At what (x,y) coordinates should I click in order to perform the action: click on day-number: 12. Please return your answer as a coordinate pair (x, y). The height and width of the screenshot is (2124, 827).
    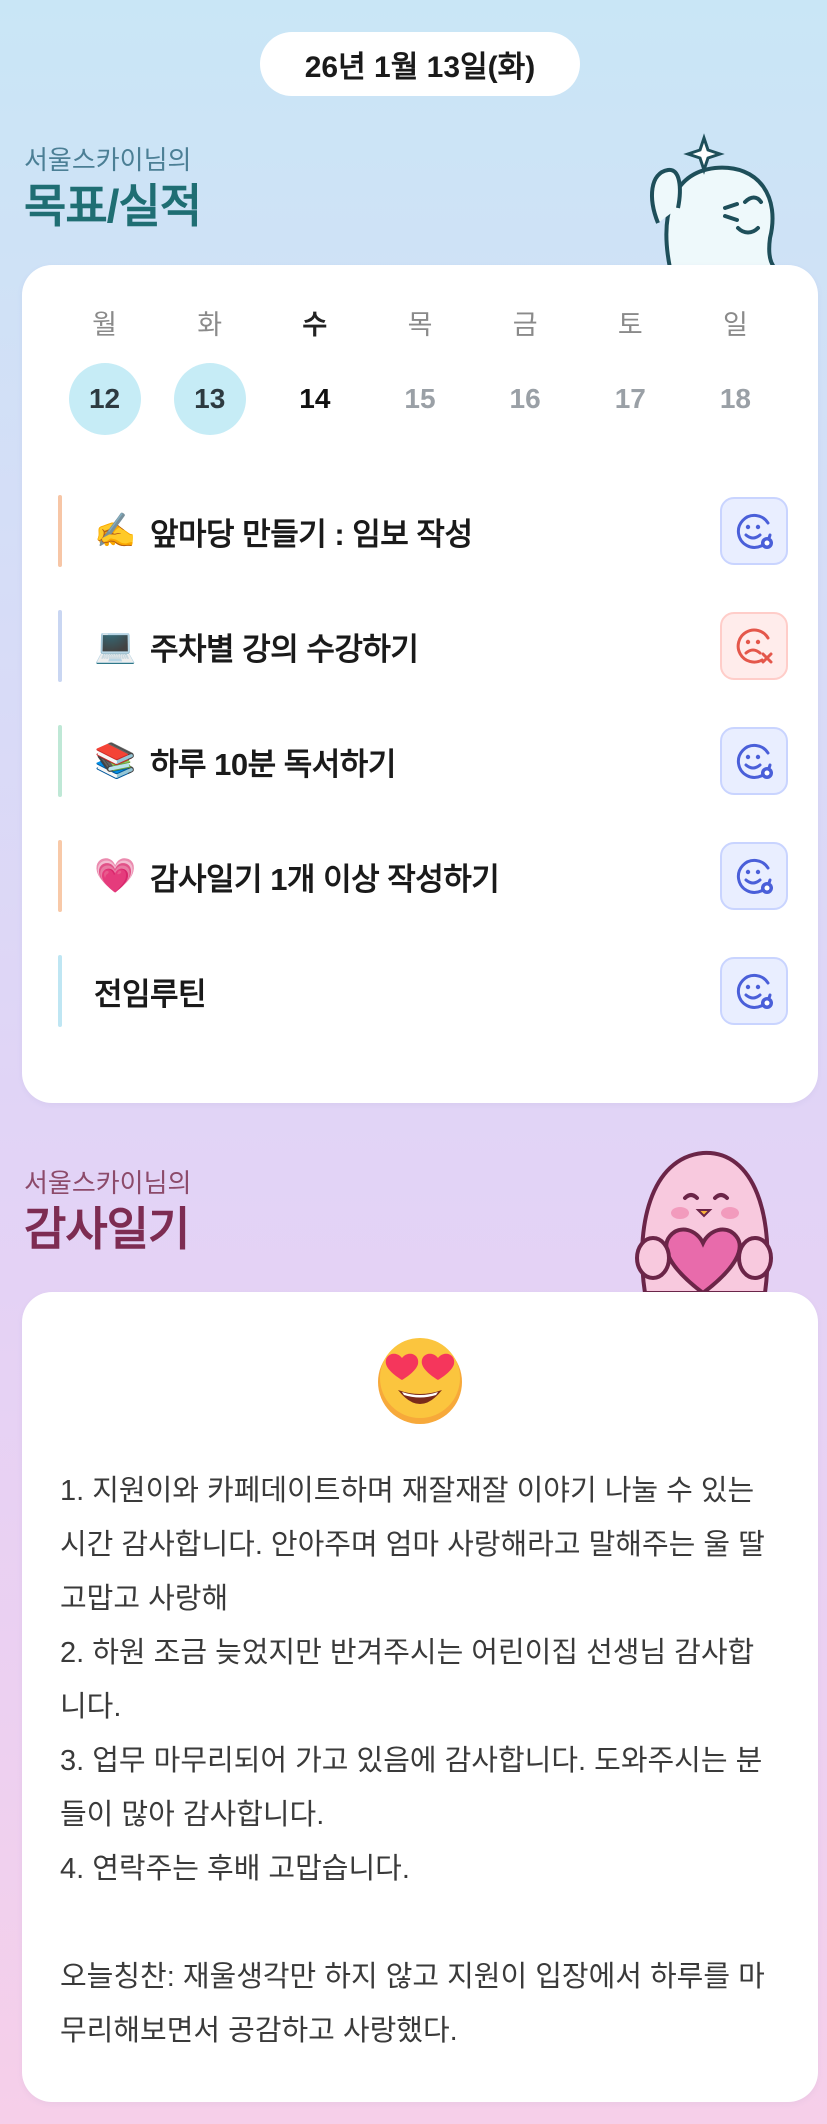
    Looking at the image, I should click on (104, 399).